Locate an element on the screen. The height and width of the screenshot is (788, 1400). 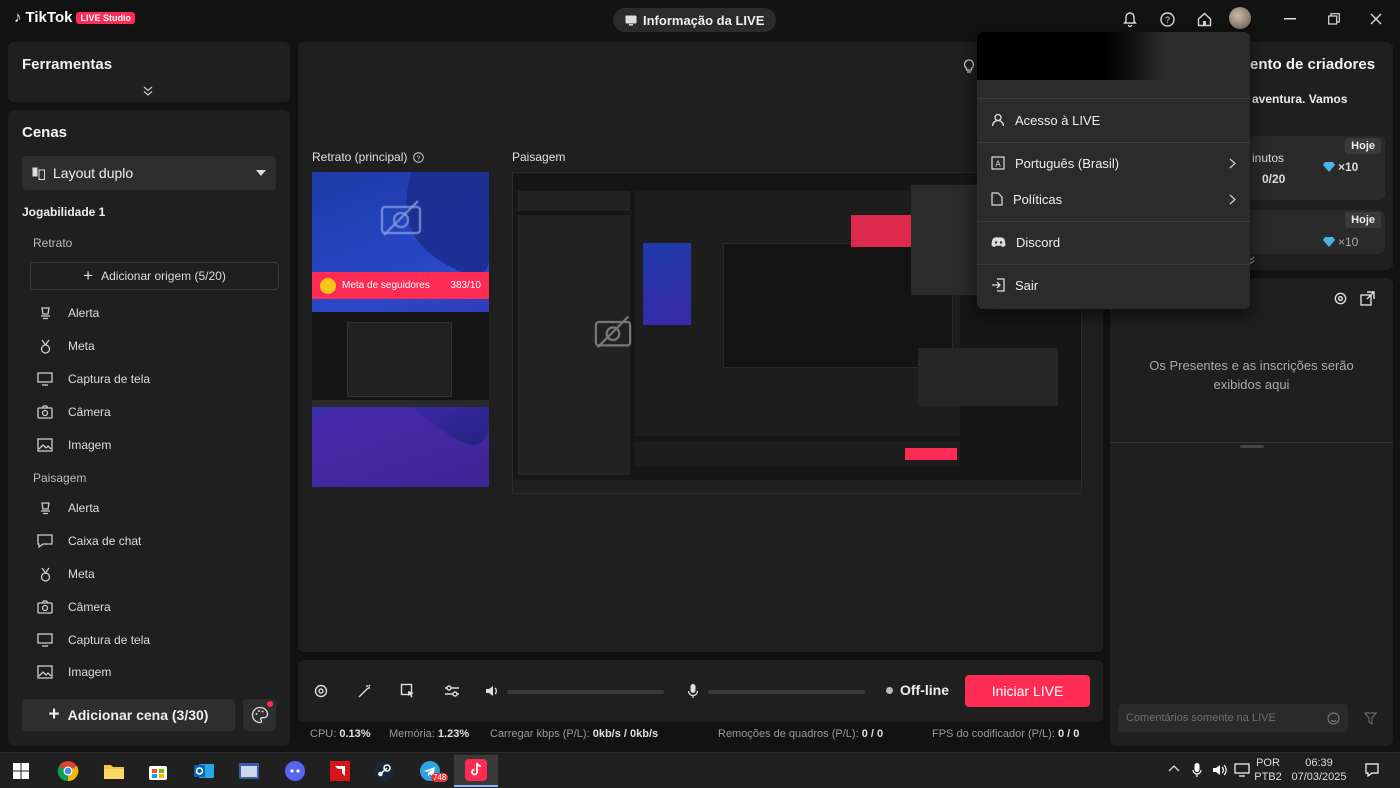
comment-input: Comentários somente na LIVE is located at coordinates (1233, 718).